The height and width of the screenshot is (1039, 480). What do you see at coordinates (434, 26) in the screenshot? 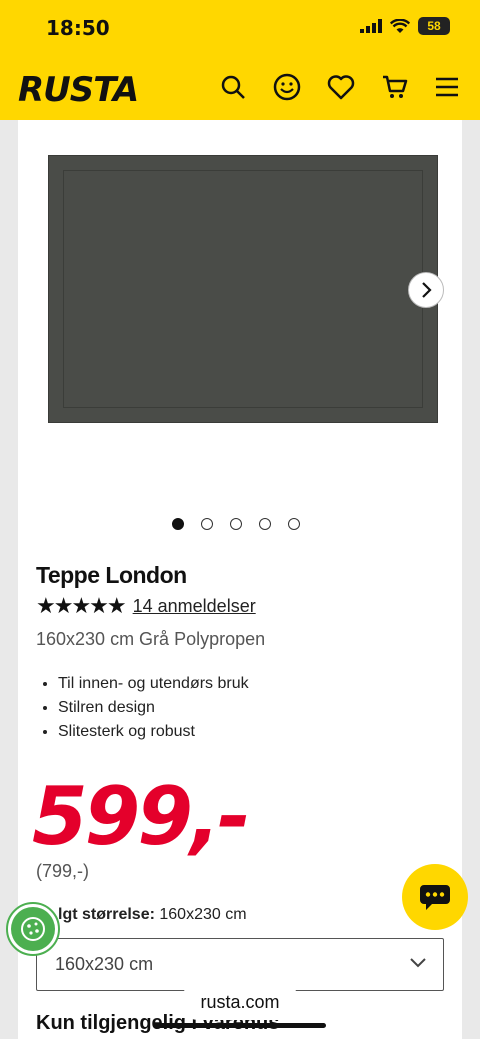
I see `battery-icon: 58` at bounding box center [434, 26].